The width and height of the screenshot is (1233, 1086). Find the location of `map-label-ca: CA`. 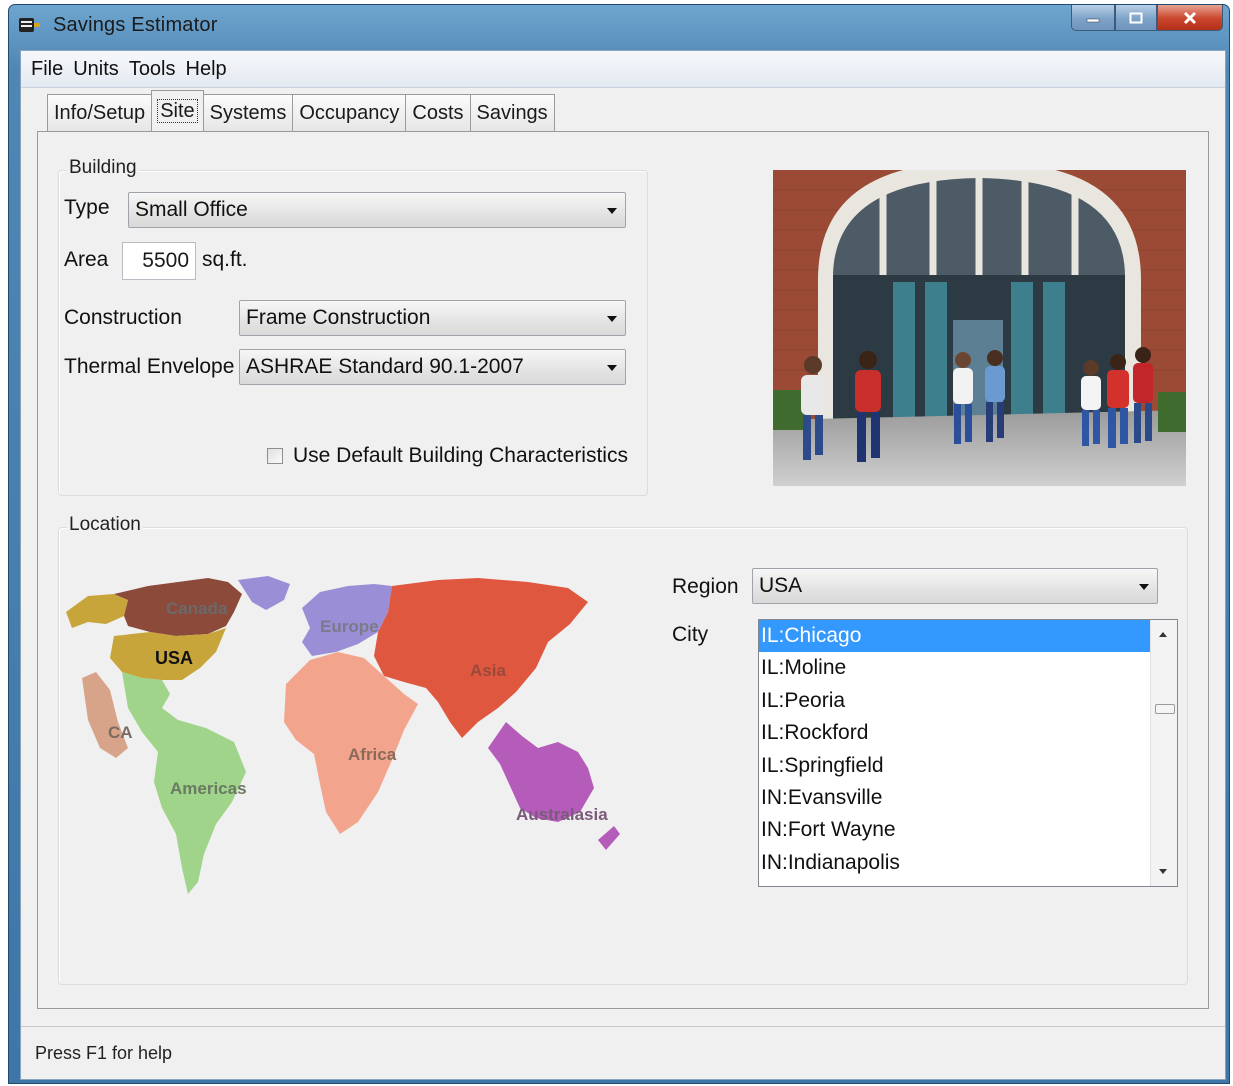

map-label-ca: CA is located at coordinates (120, 732).